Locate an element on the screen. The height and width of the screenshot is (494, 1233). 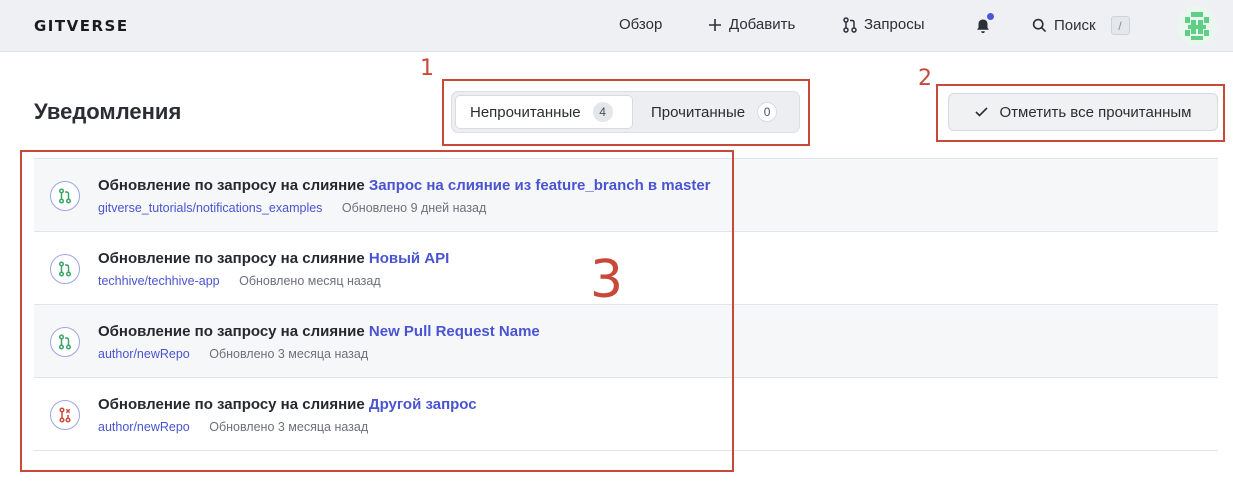
search-shortcut-key: / is located at coordinates (1120, 25).